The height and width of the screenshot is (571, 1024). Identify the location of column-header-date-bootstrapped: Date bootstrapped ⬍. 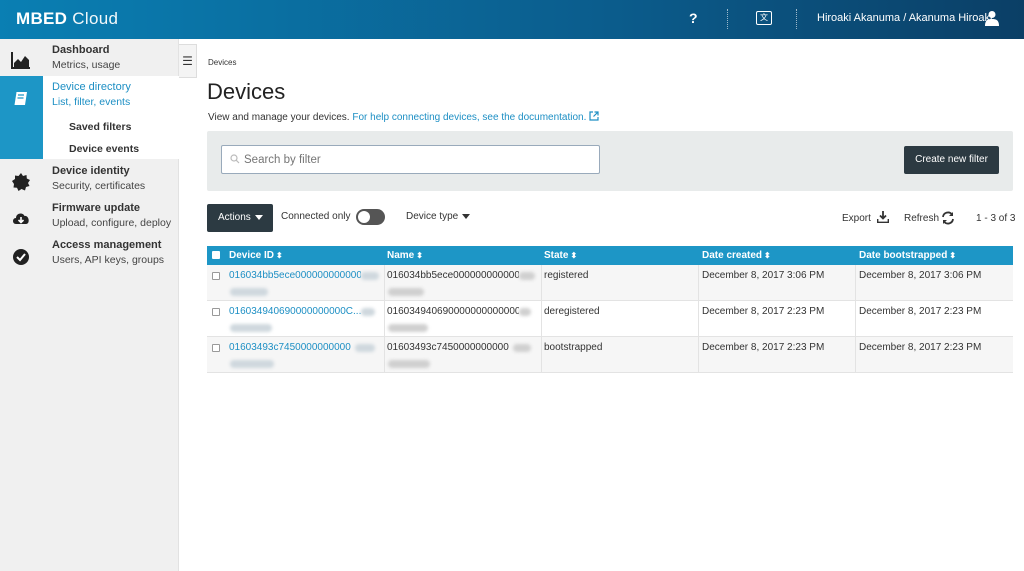
(907, 255).